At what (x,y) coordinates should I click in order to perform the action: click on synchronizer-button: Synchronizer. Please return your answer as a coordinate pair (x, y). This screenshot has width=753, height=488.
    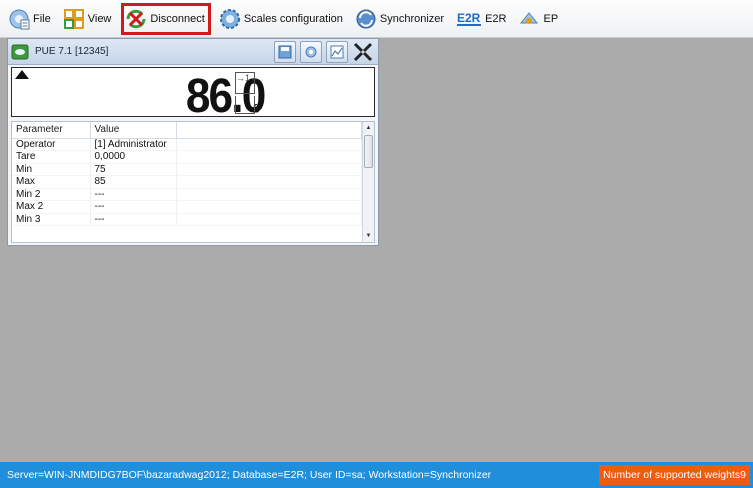
    Looking at the image, I should click on (400, 19).